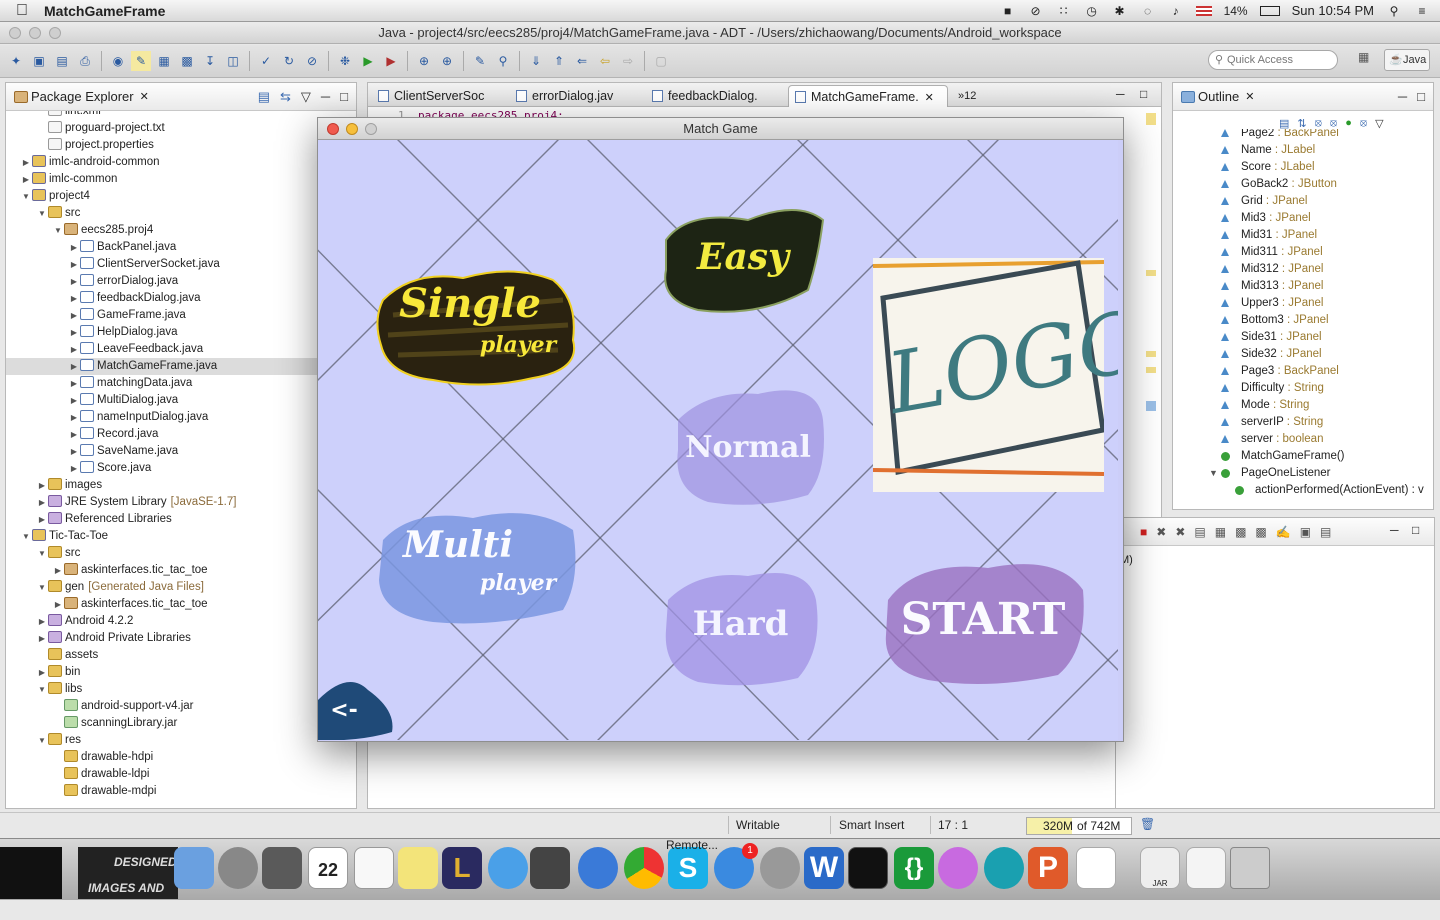  I want to click on tab-feedback-dialog: feedbackDialog., so click(716, 96).